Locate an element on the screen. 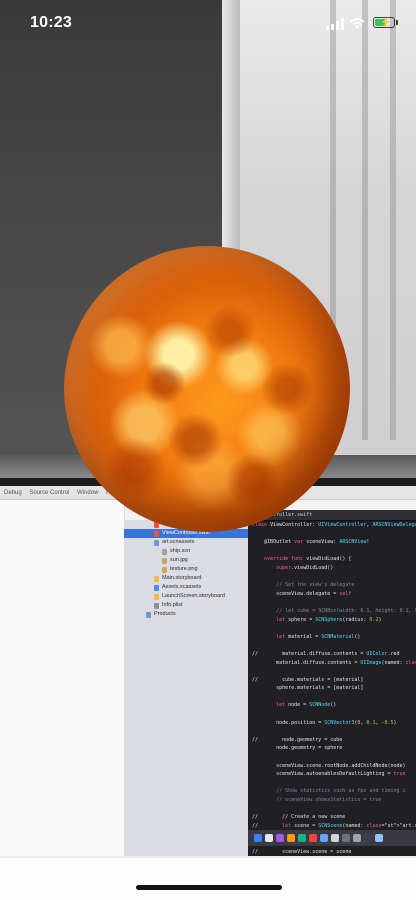  swift-file-icon is located at coordinates (156, 533).